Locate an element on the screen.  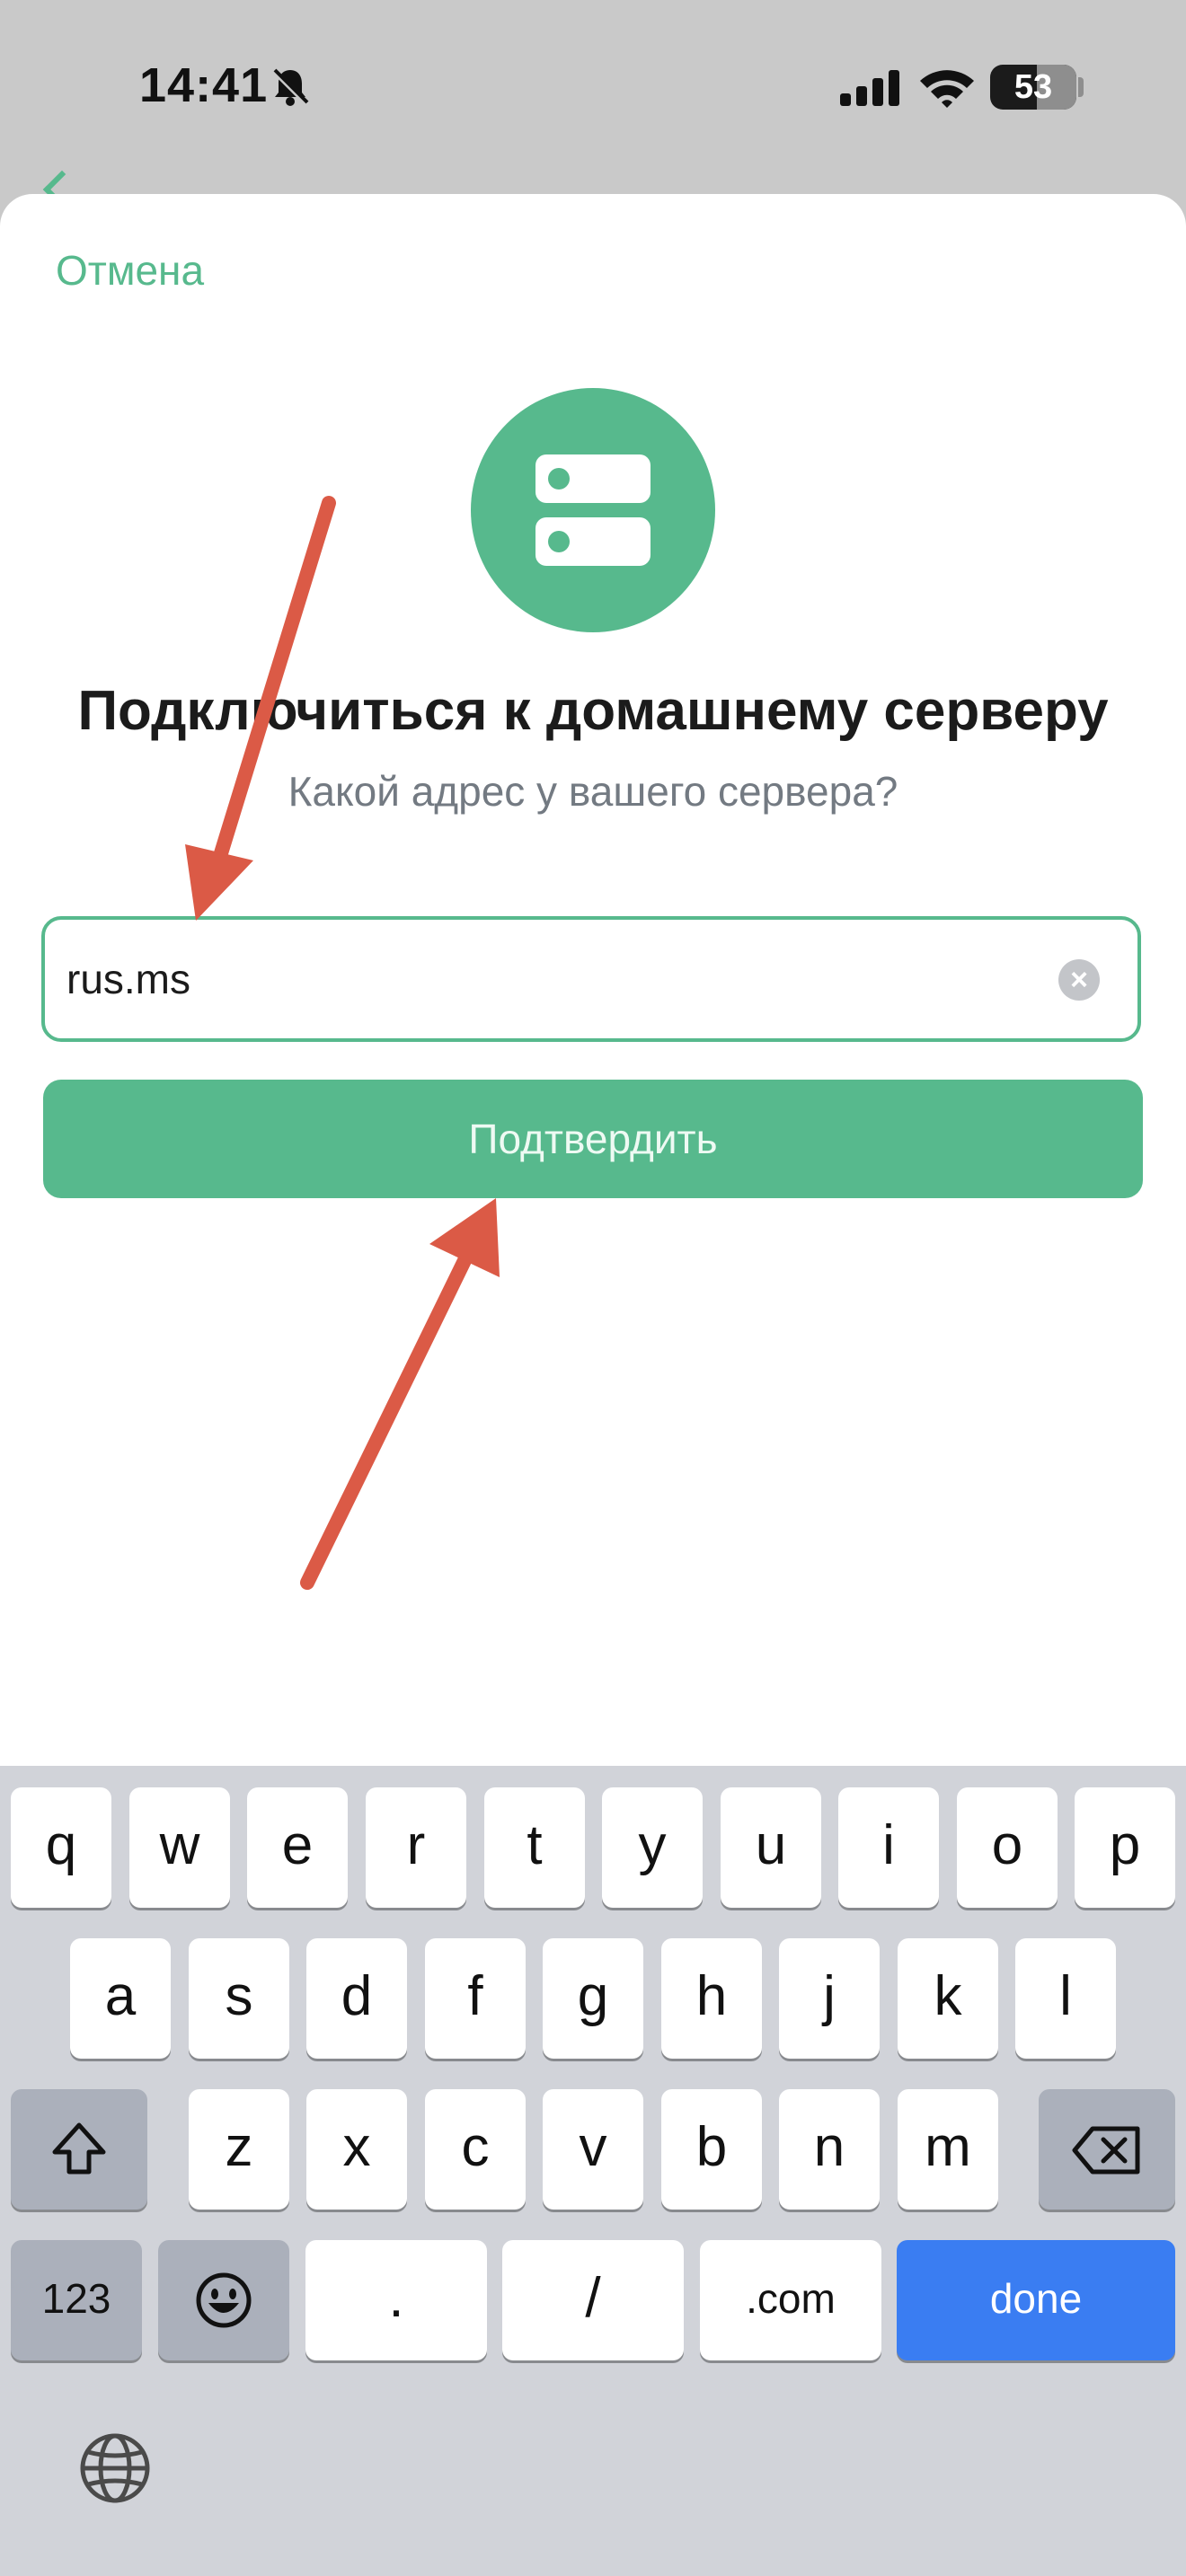
battery-tip is located at coordinates (1081, 87).